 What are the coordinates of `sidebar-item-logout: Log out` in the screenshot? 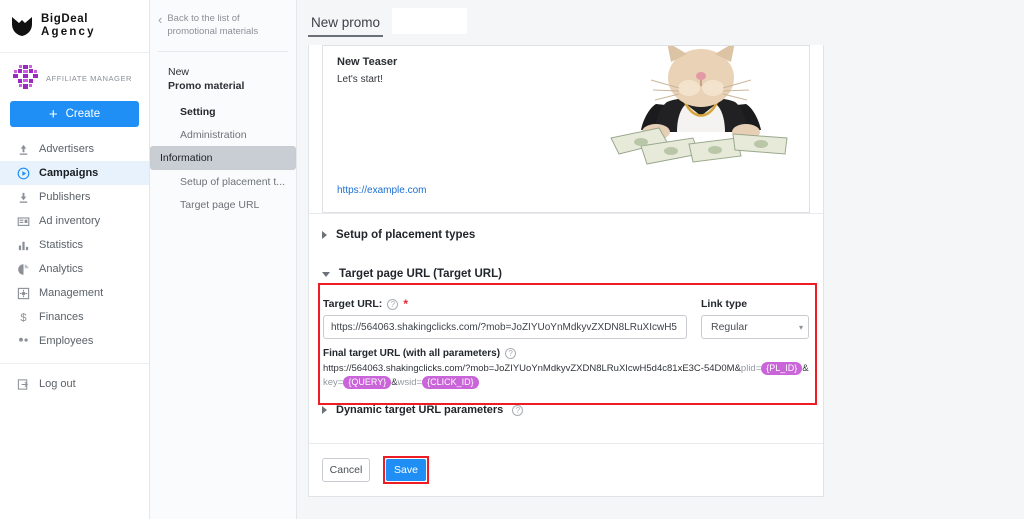 It's located at (74, 384).